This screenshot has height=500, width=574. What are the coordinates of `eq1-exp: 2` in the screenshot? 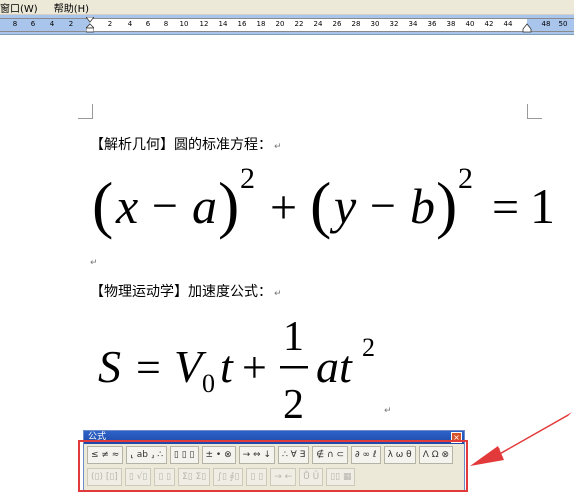 It's located at (247, 178).